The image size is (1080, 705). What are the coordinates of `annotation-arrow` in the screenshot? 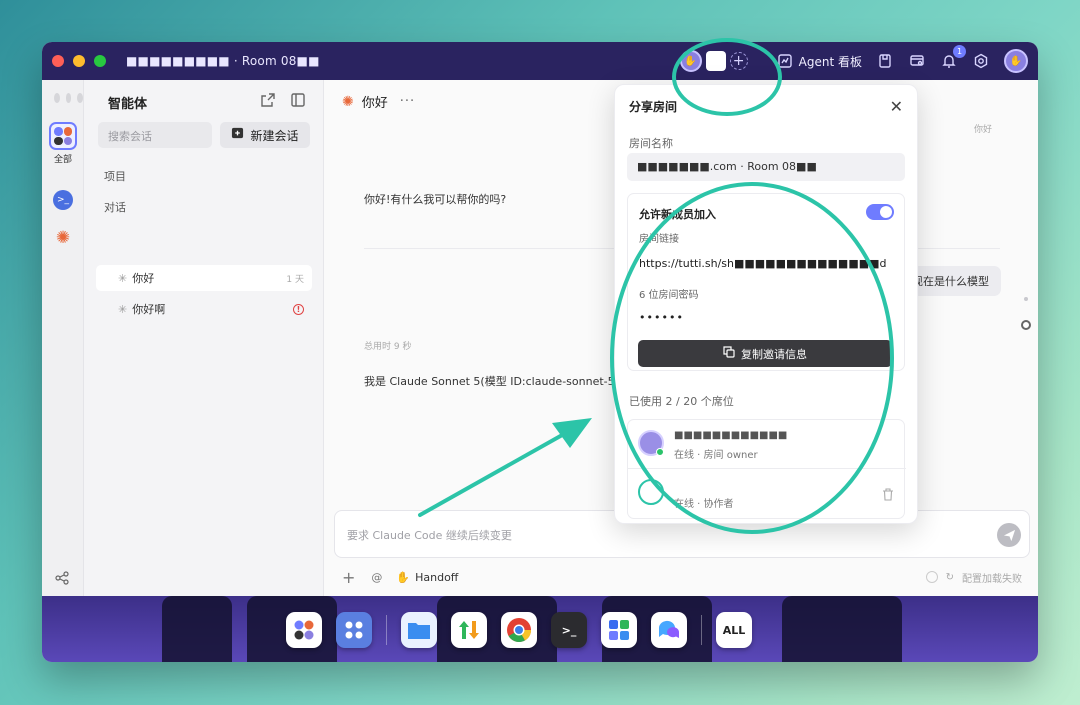 It's located at (505, 467).